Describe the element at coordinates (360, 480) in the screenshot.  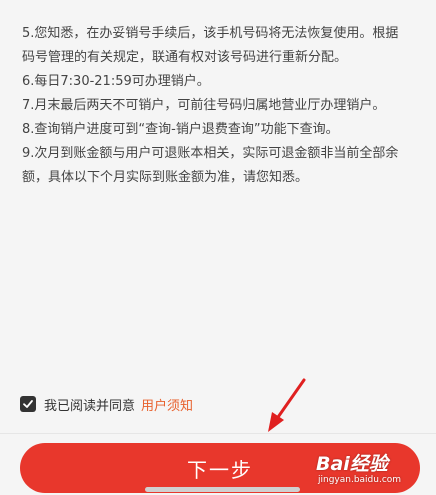
I see `watermark-url: jingyan.baidu.com` at that location.